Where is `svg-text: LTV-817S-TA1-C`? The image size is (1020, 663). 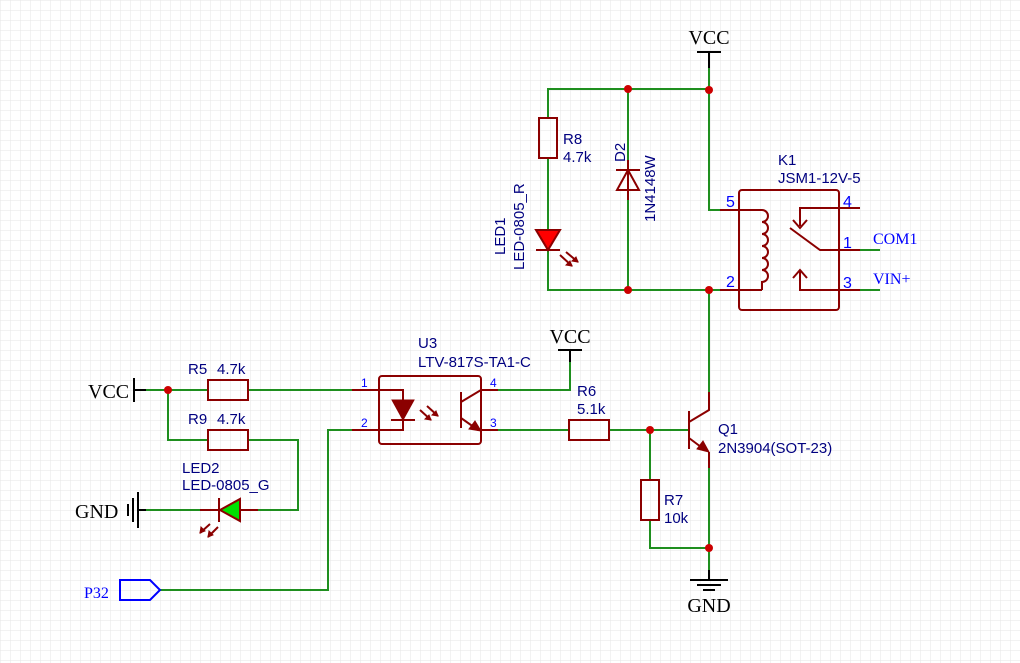
svg-text: LTV-817S-TA1-C is located at coordinates (474, 362).